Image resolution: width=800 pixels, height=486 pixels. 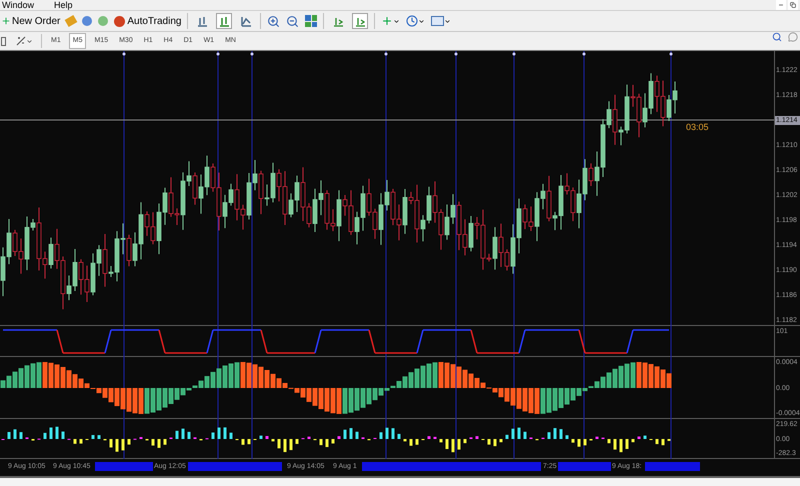 What do you see at coordinates (3, 41) in the screenshot?
I see `window-icon` at bounding box center [3, 41].